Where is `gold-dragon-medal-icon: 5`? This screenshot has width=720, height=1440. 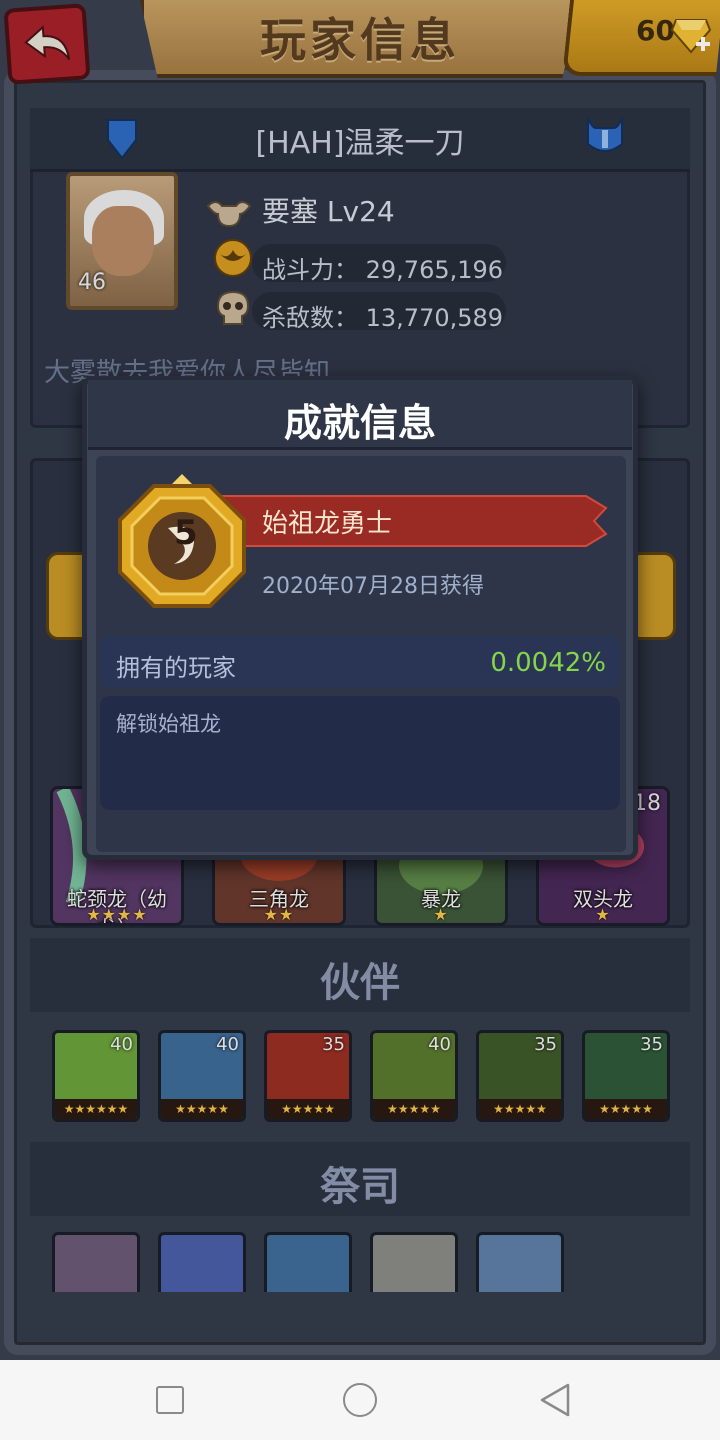 gold-dragon-medal-icon: 5 is located at coordinates (182, 541).